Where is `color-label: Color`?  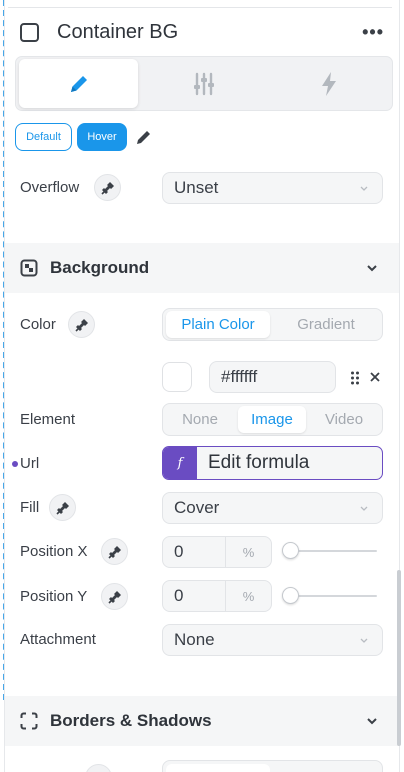
color-label: Color is located at coordinates (38, 324).